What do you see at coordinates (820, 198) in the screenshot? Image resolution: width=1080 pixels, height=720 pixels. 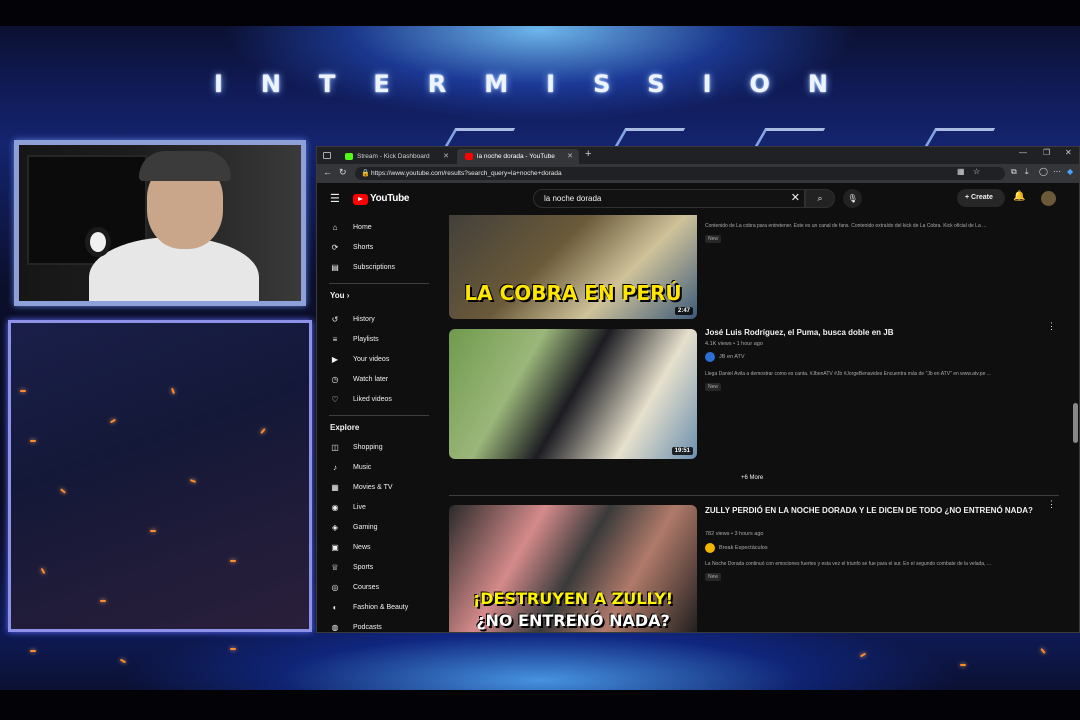 I see `search-button: ⌕` at bounding box center [820, 198].